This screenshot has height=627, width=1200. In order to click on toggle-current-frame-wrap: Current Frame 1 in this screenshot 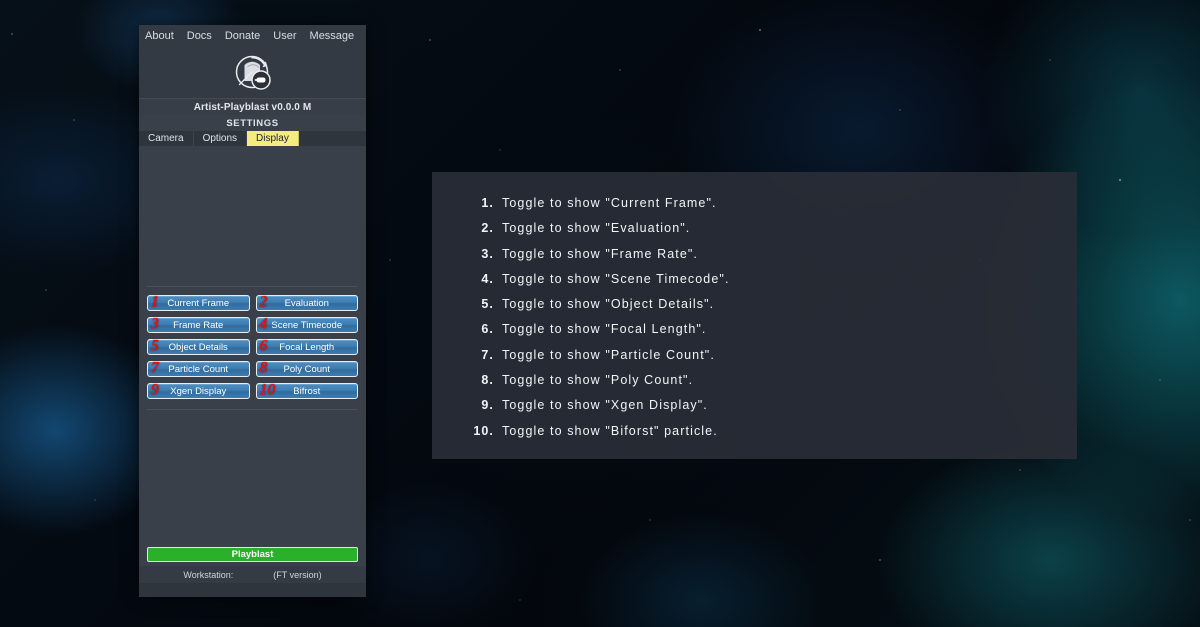, I will do `click(198, 302)`.